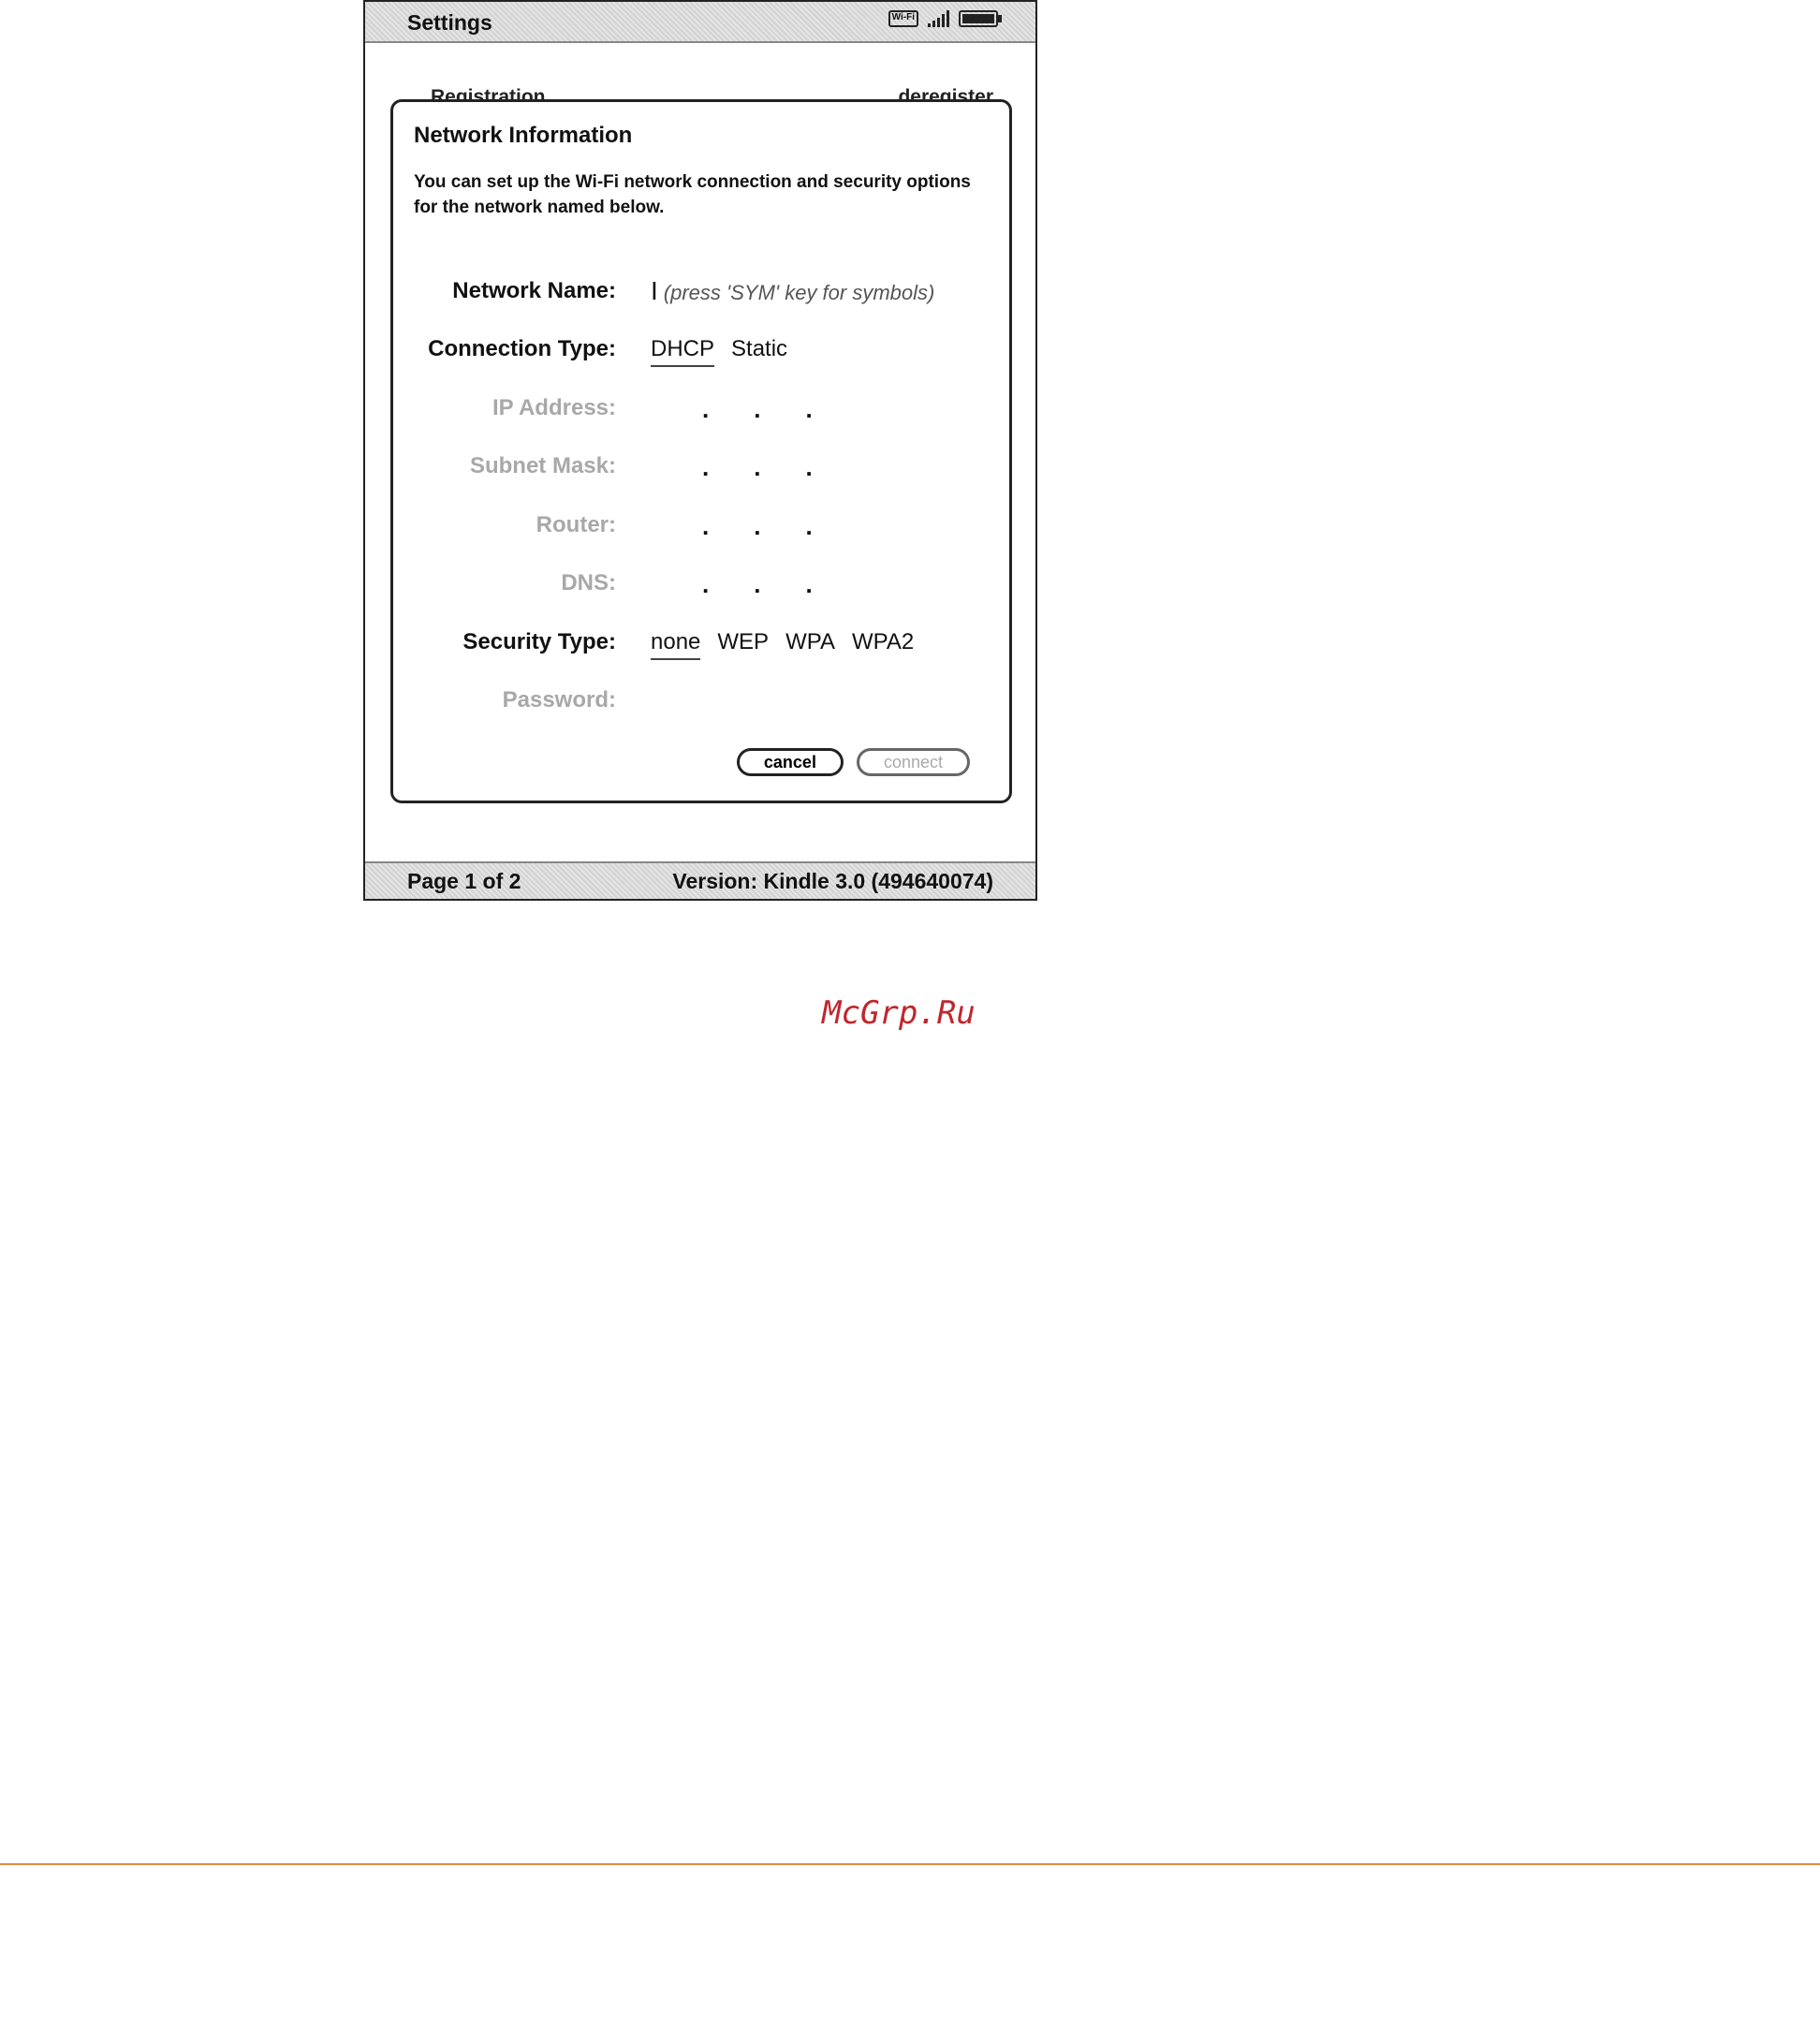 This screenshot has height=2028, width=1820. What do you see at coordinates (701, 706) in the screenshot?
I see `password-row: Password:` at bounding box center [701, 706].